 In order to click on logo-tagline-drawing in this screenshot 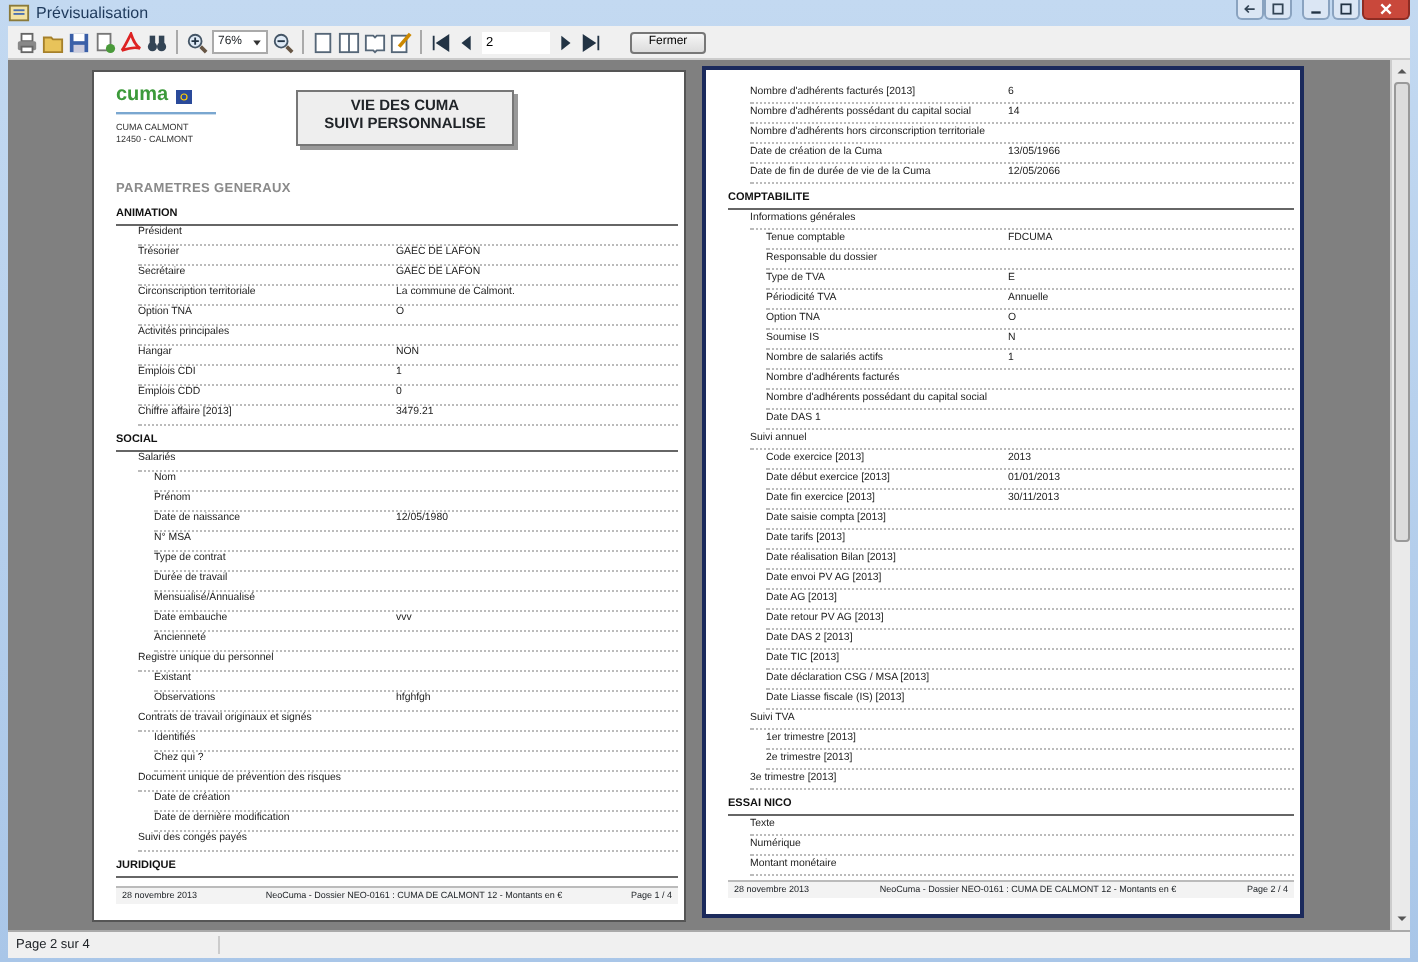, I will do `click(166, 113)`.